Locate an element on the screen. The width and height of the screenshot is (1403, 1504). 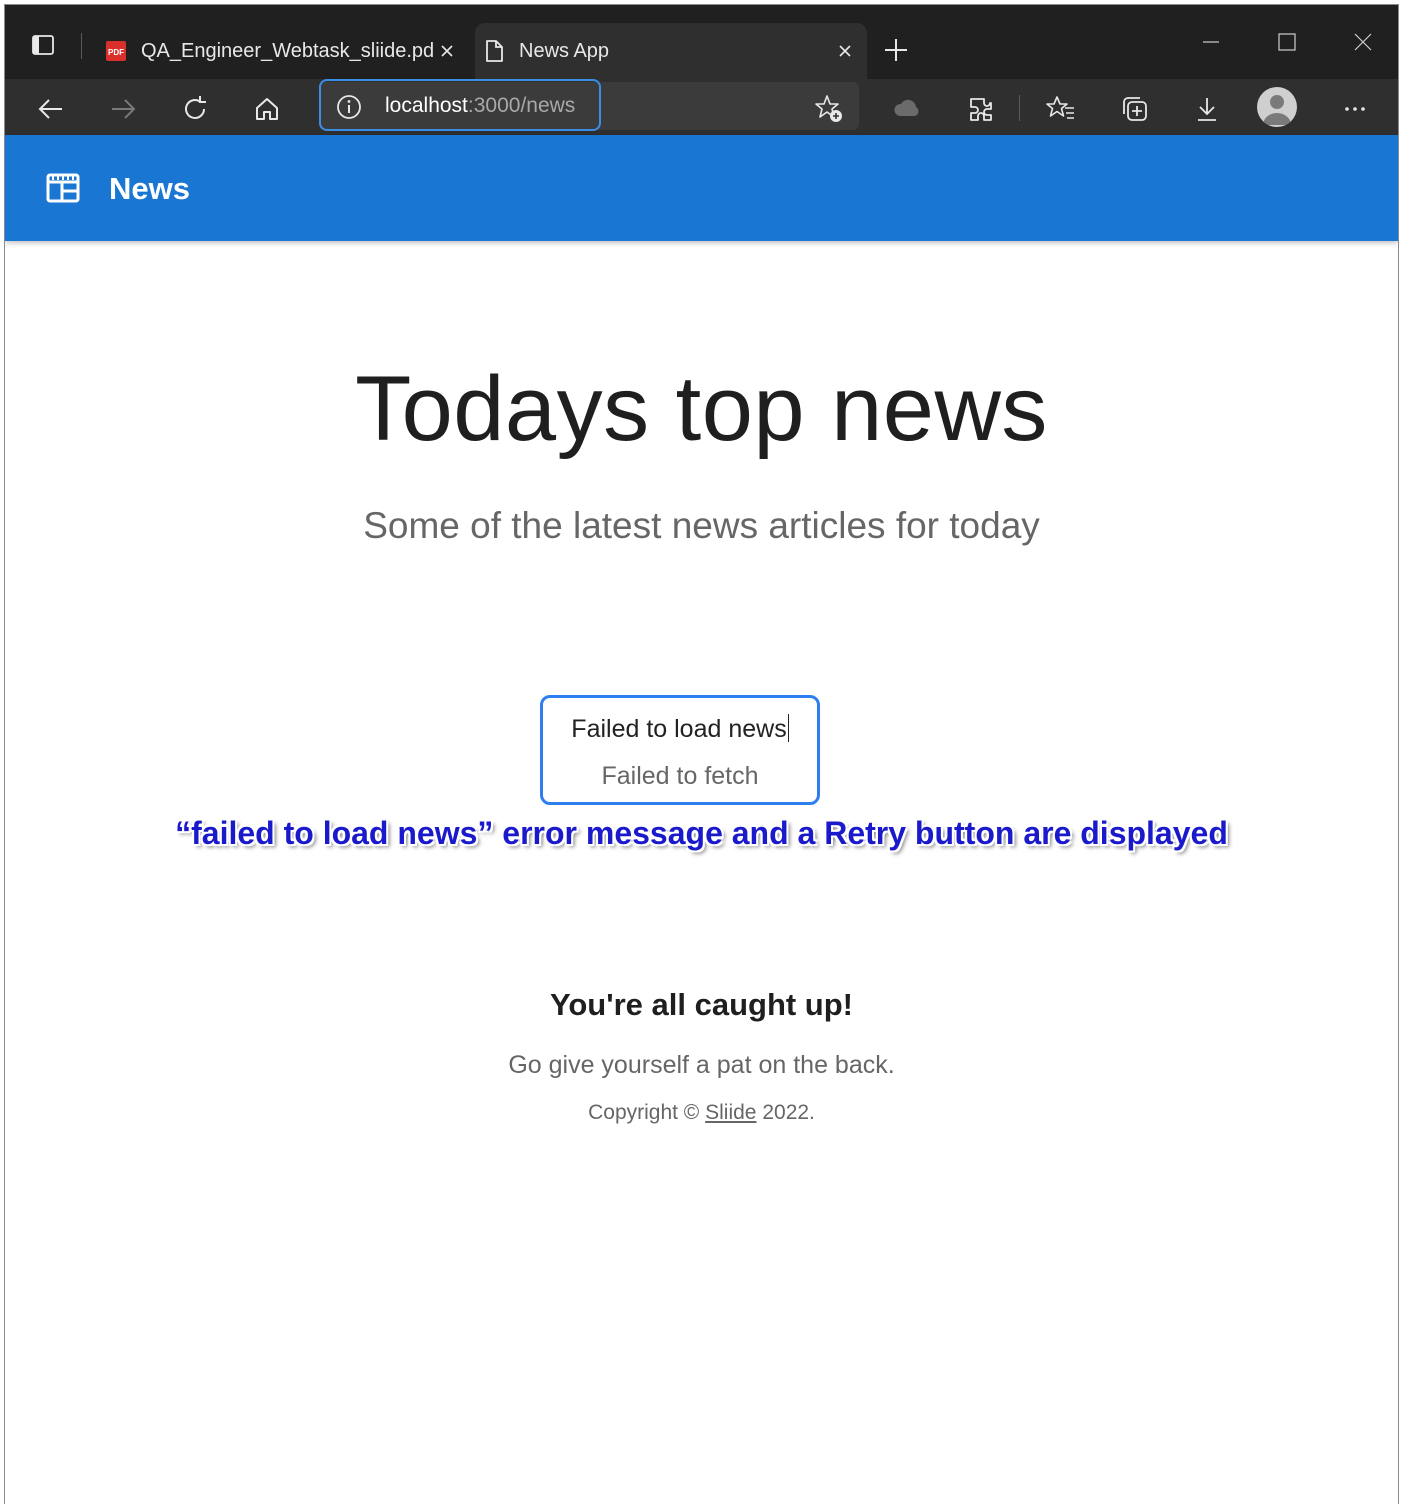
new-tab-icon is located at coordinates (896, 50).